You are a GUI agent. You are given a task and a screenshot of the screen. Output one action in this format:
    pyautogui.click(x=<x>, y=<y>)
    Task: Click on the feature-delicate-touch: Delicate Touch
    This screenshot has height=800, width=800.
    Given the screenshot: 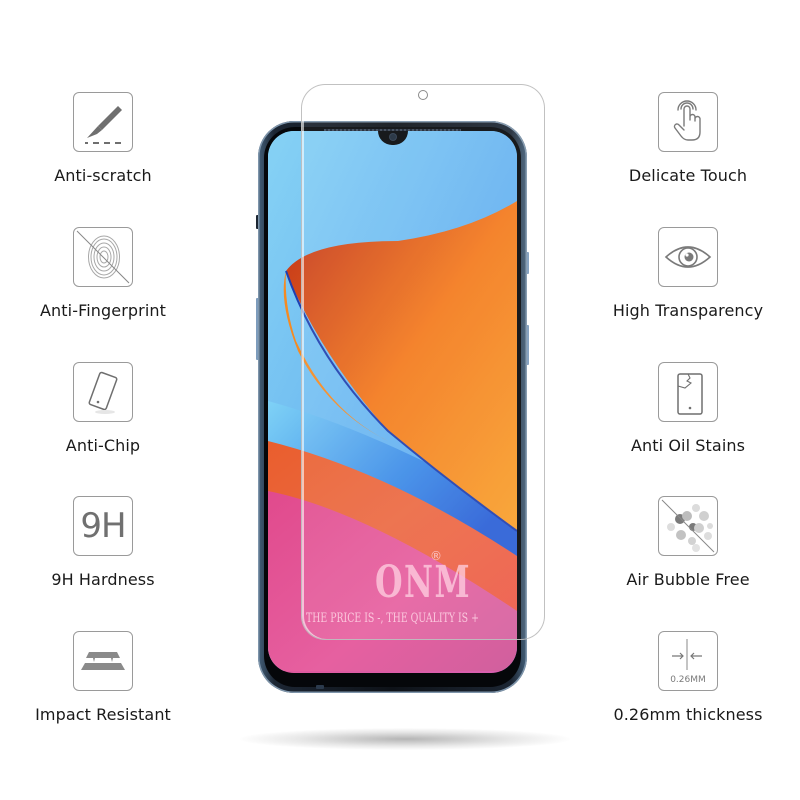 What is the action you would take?
    pyautogui.click(x=688, y=138)
    